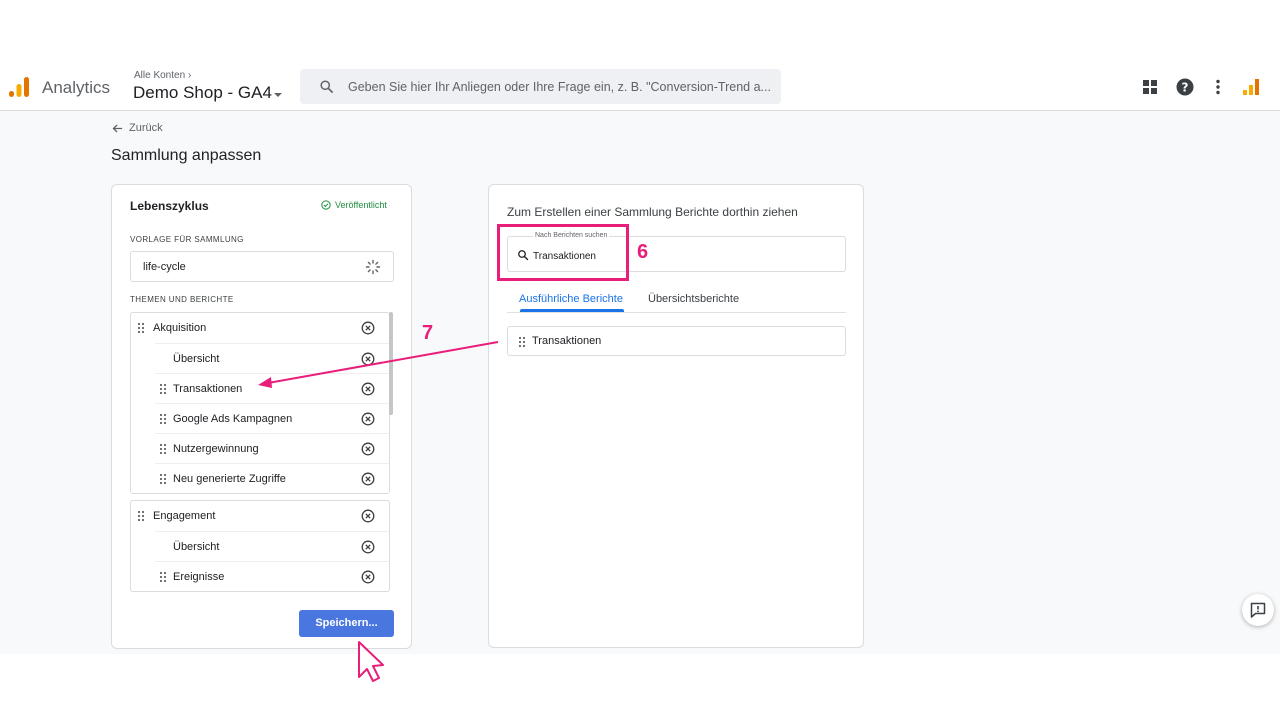 The width and height of the screenshot is (1280, 720). What do you see at coordinates (391, 363) in the screenshot?
I see `list-scrollbar` at bounding box center [391, 363].